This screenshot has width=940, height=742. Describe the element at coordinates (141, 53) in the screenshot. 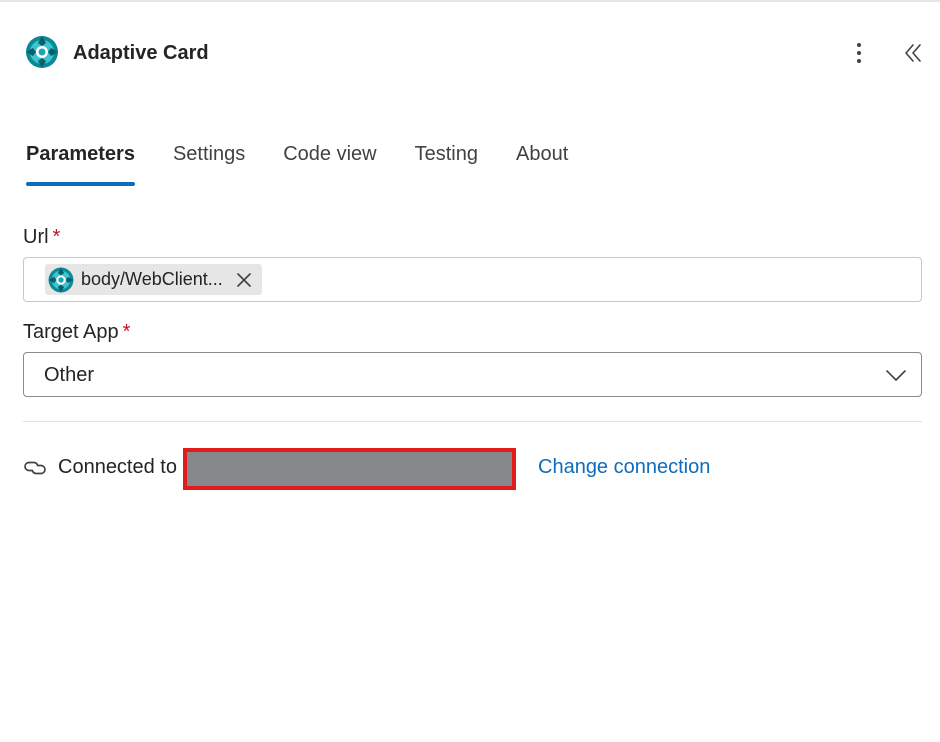

I see `panel-title: Adaptive Card` at that location.